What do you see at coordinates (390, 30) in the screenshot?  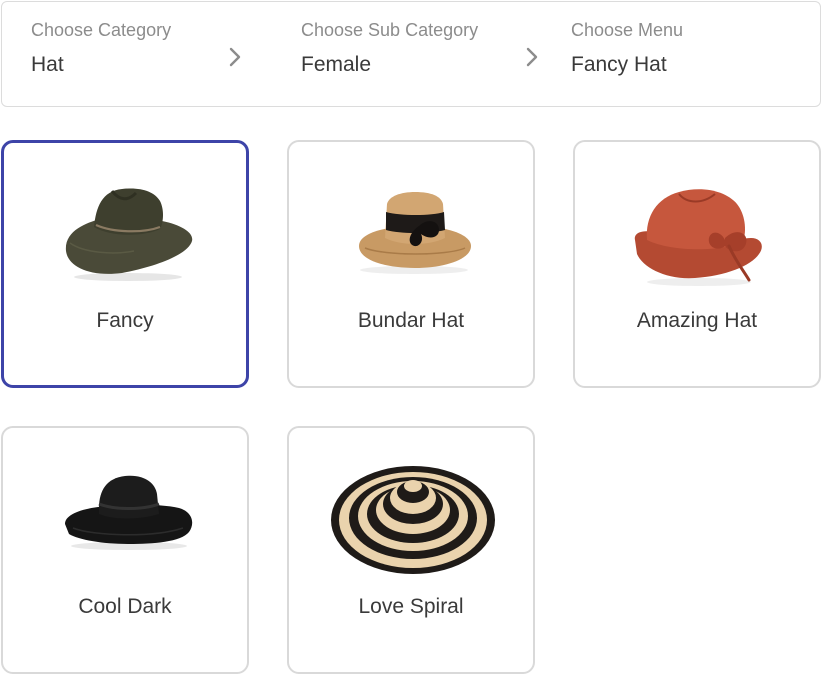 I see `sub-category-label: Choose Sub Category` at bounding box center [390, 30].